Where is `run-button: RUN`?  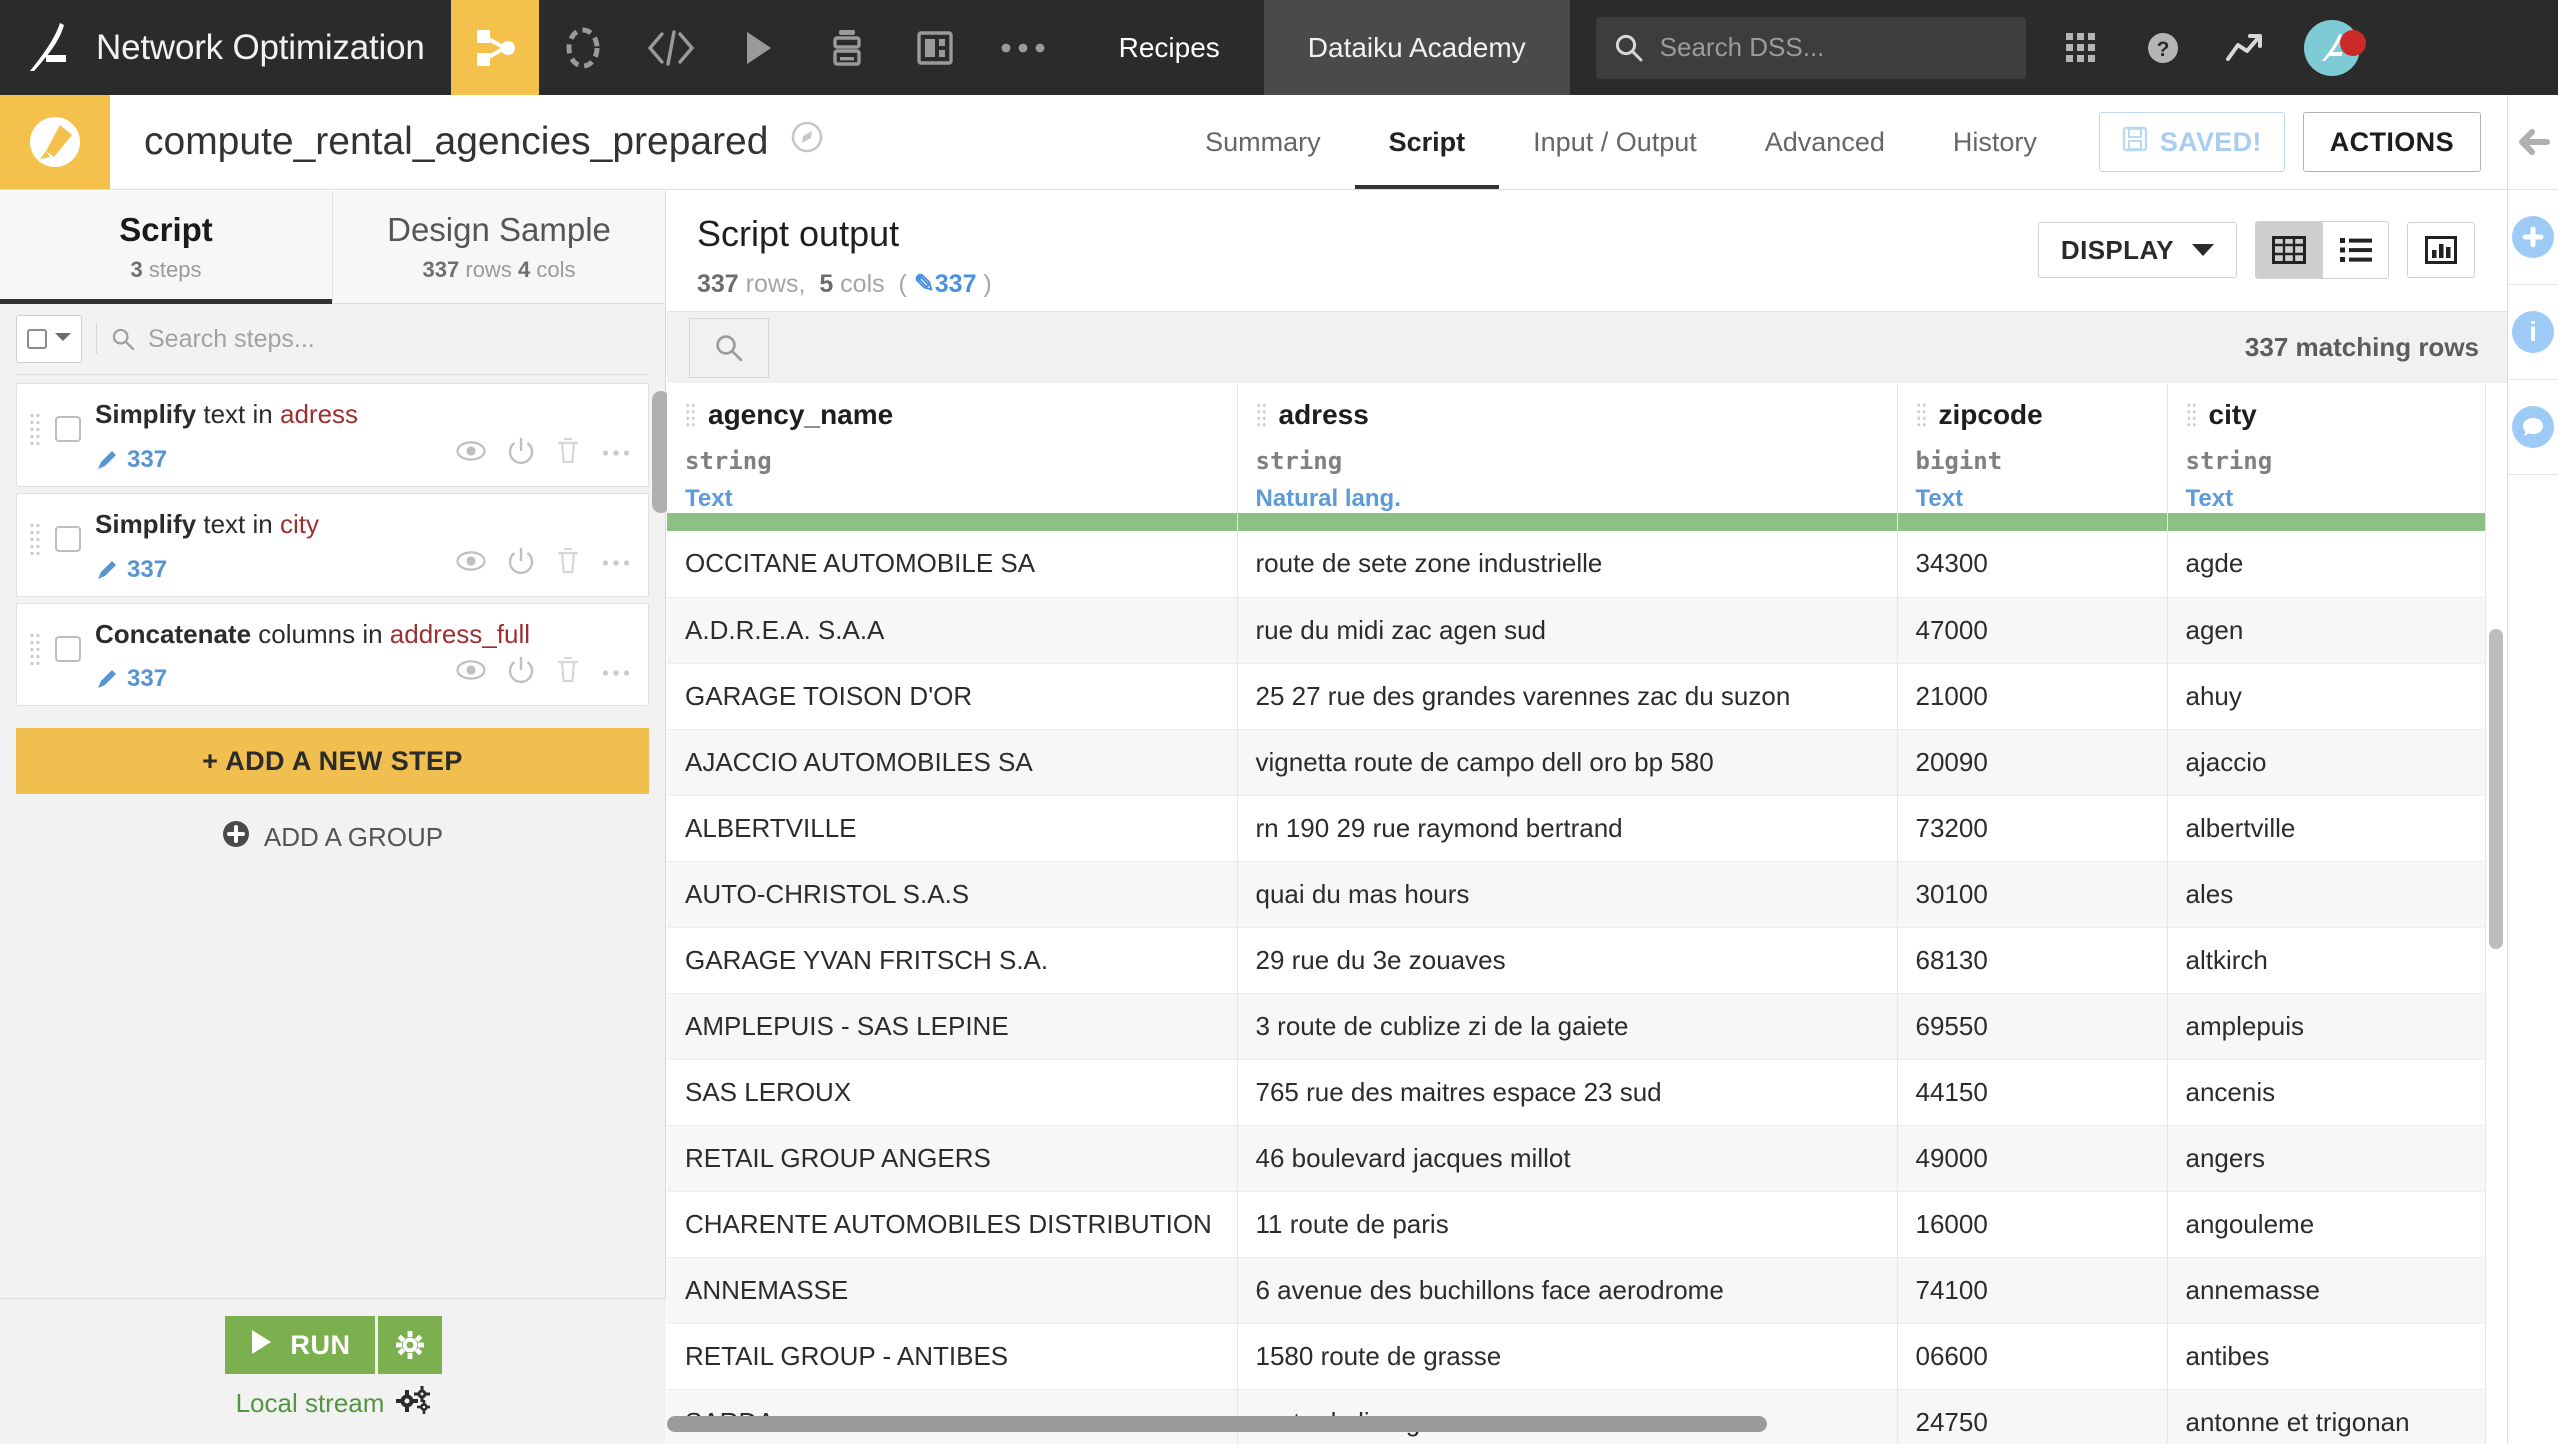 run-button: RUN is located at coordinates (299, 1345).